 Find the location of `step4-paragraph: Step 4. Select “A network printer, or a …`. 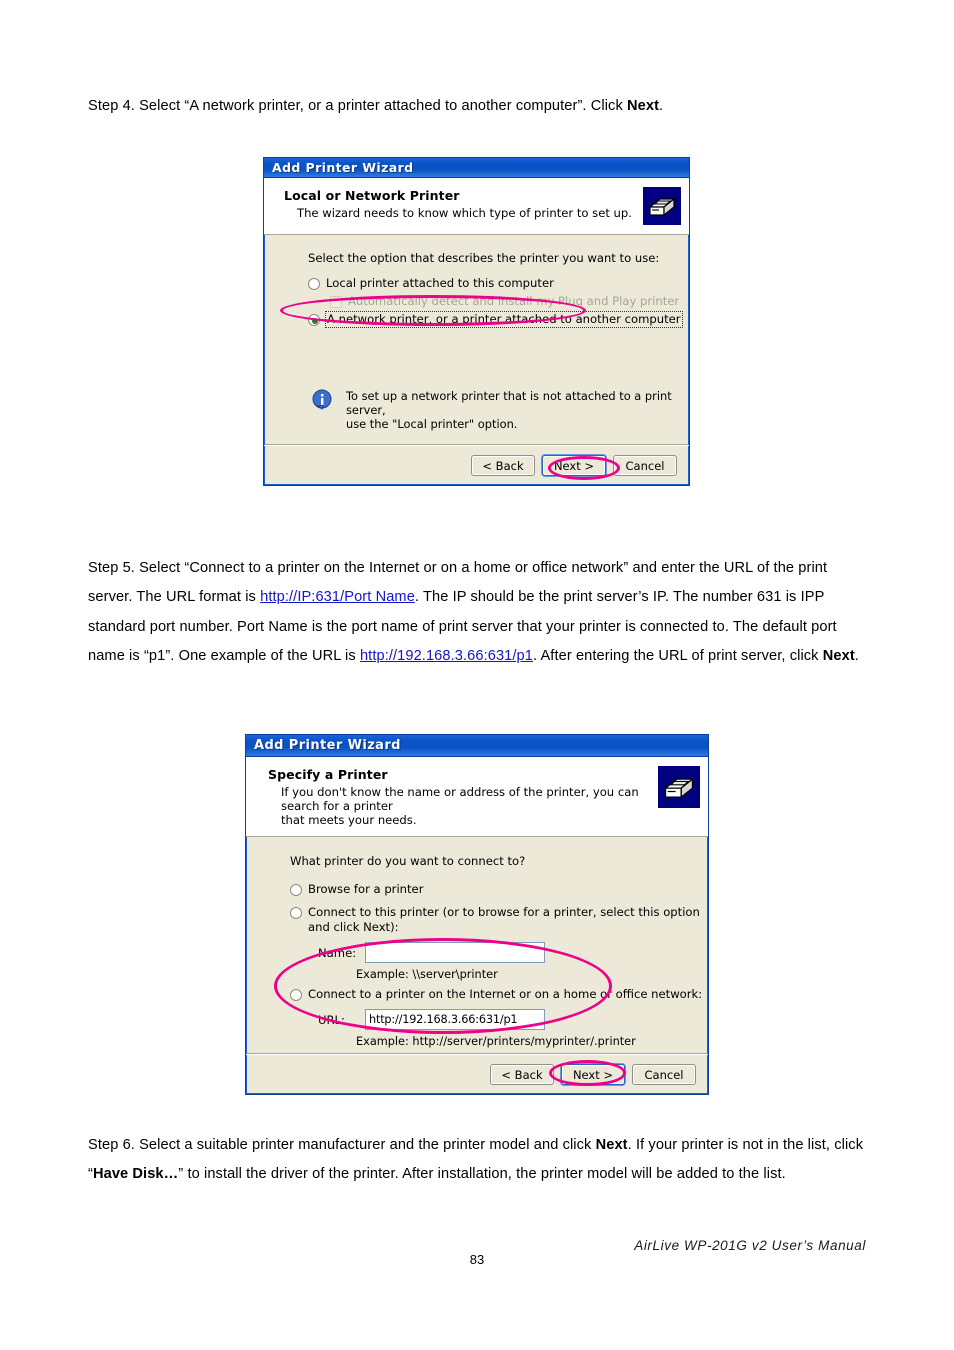

step4-paragraph: Step 4. Select “A network printer, or a … is located at coordinates (481, 106).